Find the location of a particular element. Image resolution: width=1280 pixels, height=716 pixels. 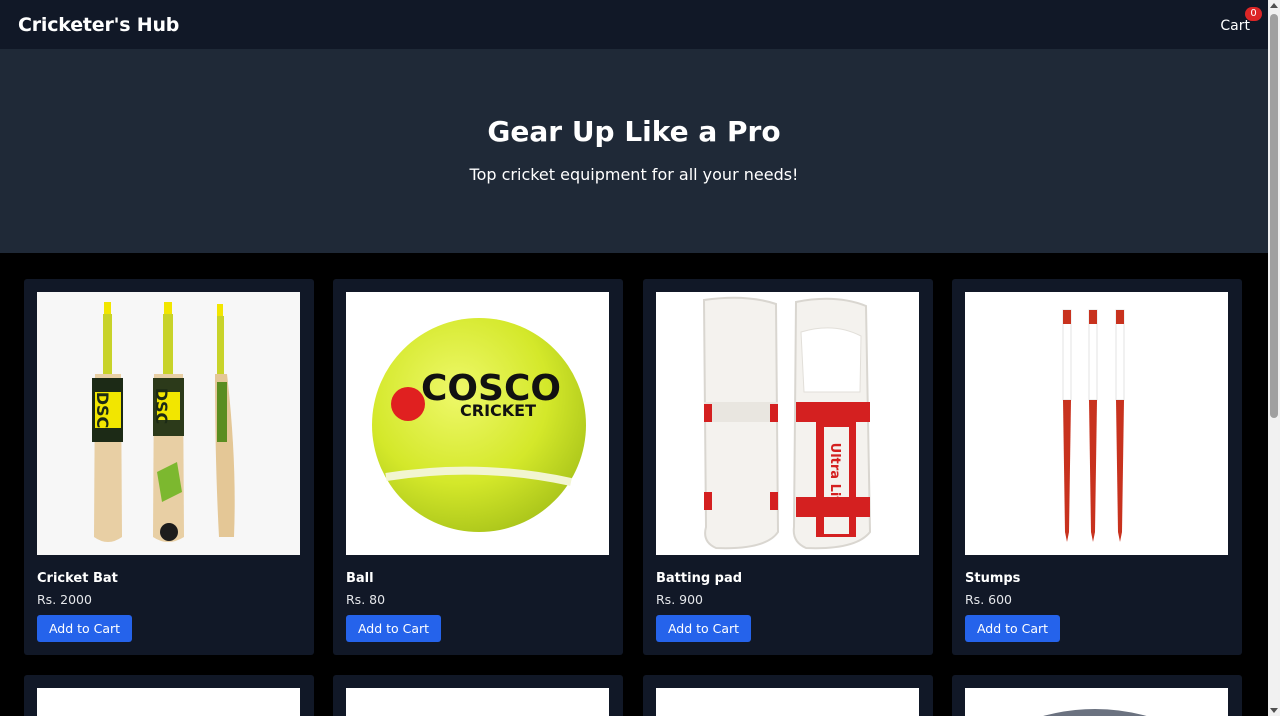

cart-button: Cart 0 is located at coordinates (1241, 20).